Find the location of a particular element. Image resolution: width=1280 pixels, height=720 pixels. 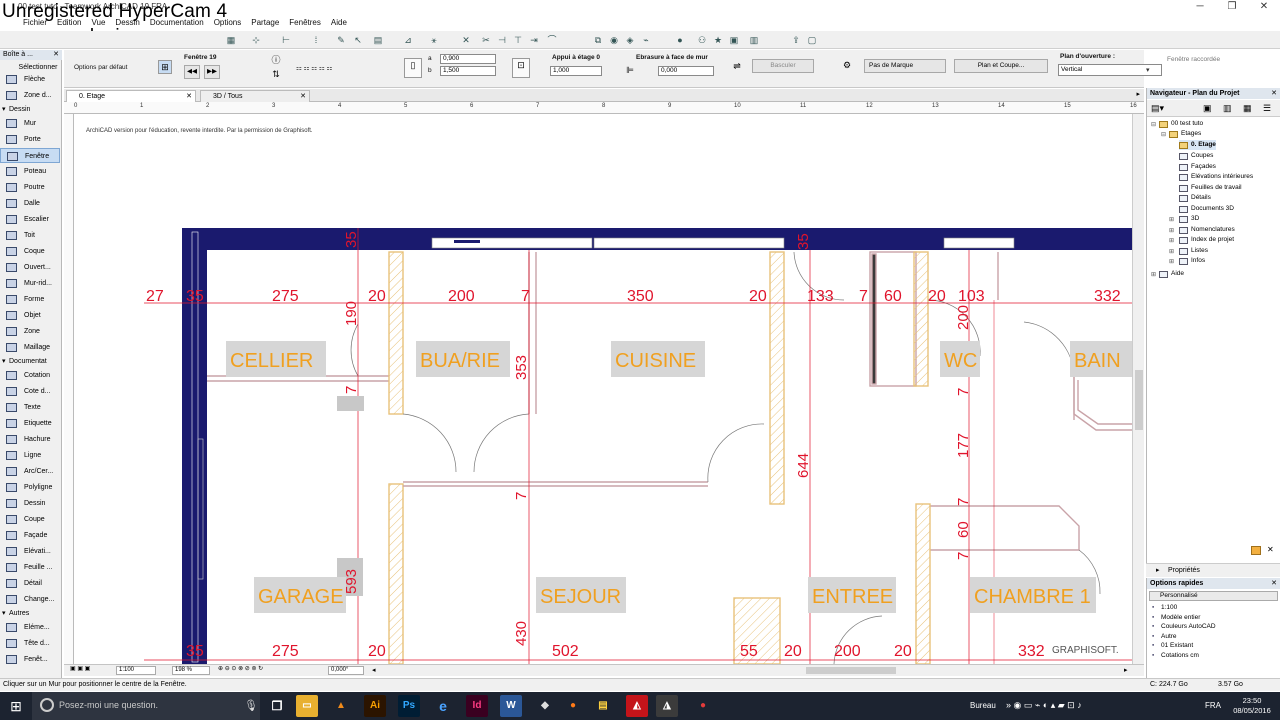

vertical-scrollbar is located at coordinates (1138, 389).